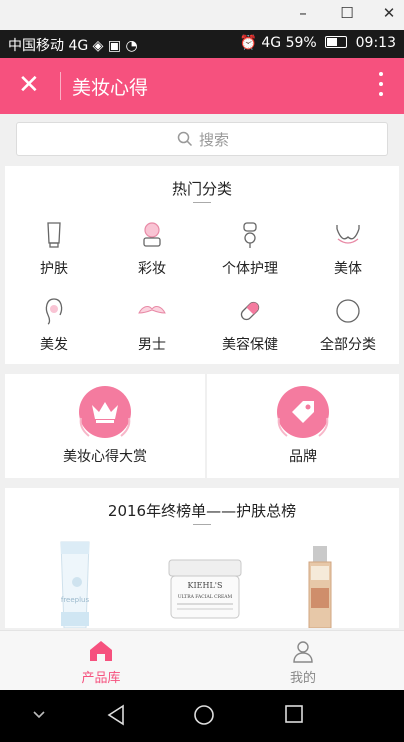 This screenshot has width=404, height=742. Describe the element at coordinates (54, 311) in the screenshot. I see `hair-icon` at that location.